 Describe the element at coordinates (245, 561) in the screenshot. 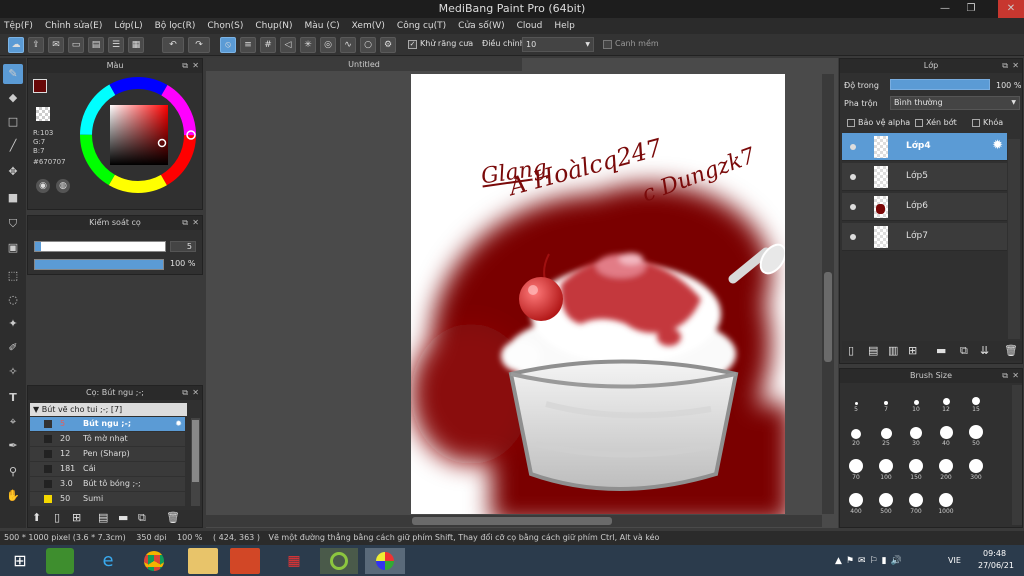

I see `powerpoint-icon` at that location.